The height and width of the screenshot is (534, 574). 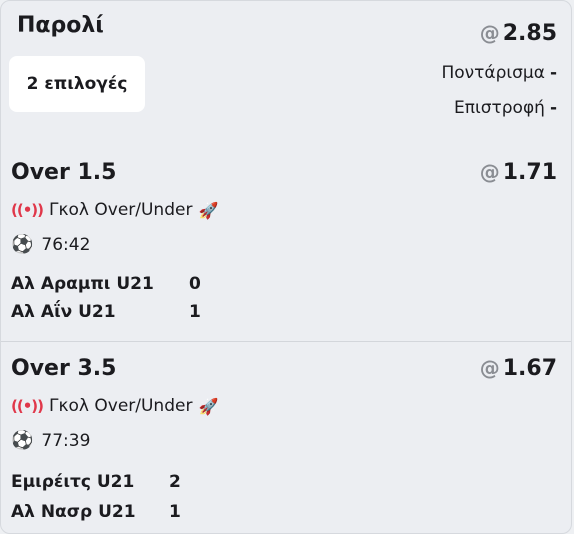 I want to click on match-time-row: ⚽ 77:39, so click(x=50, y=440).